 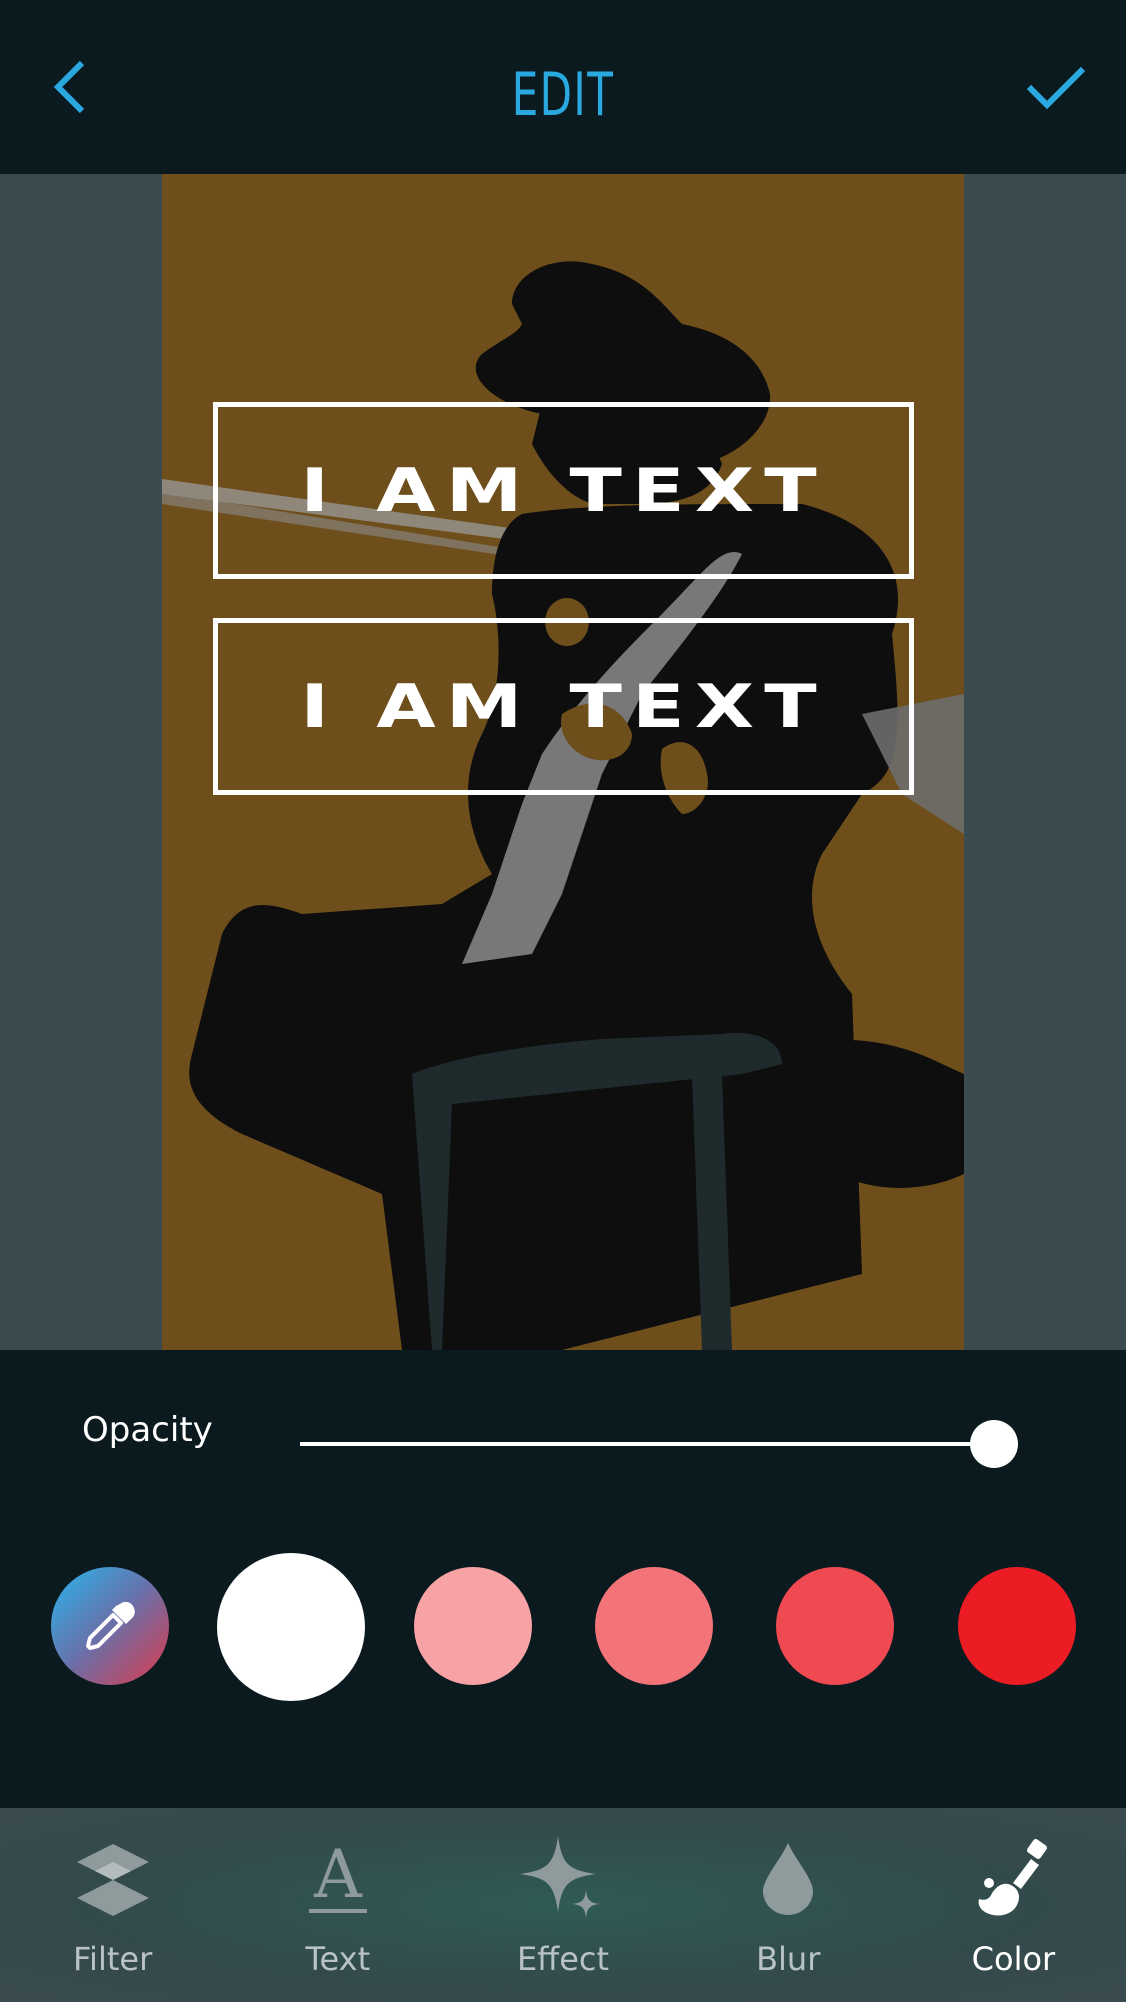 I want to click on color-picker-button, so click(x=110, y=1626).